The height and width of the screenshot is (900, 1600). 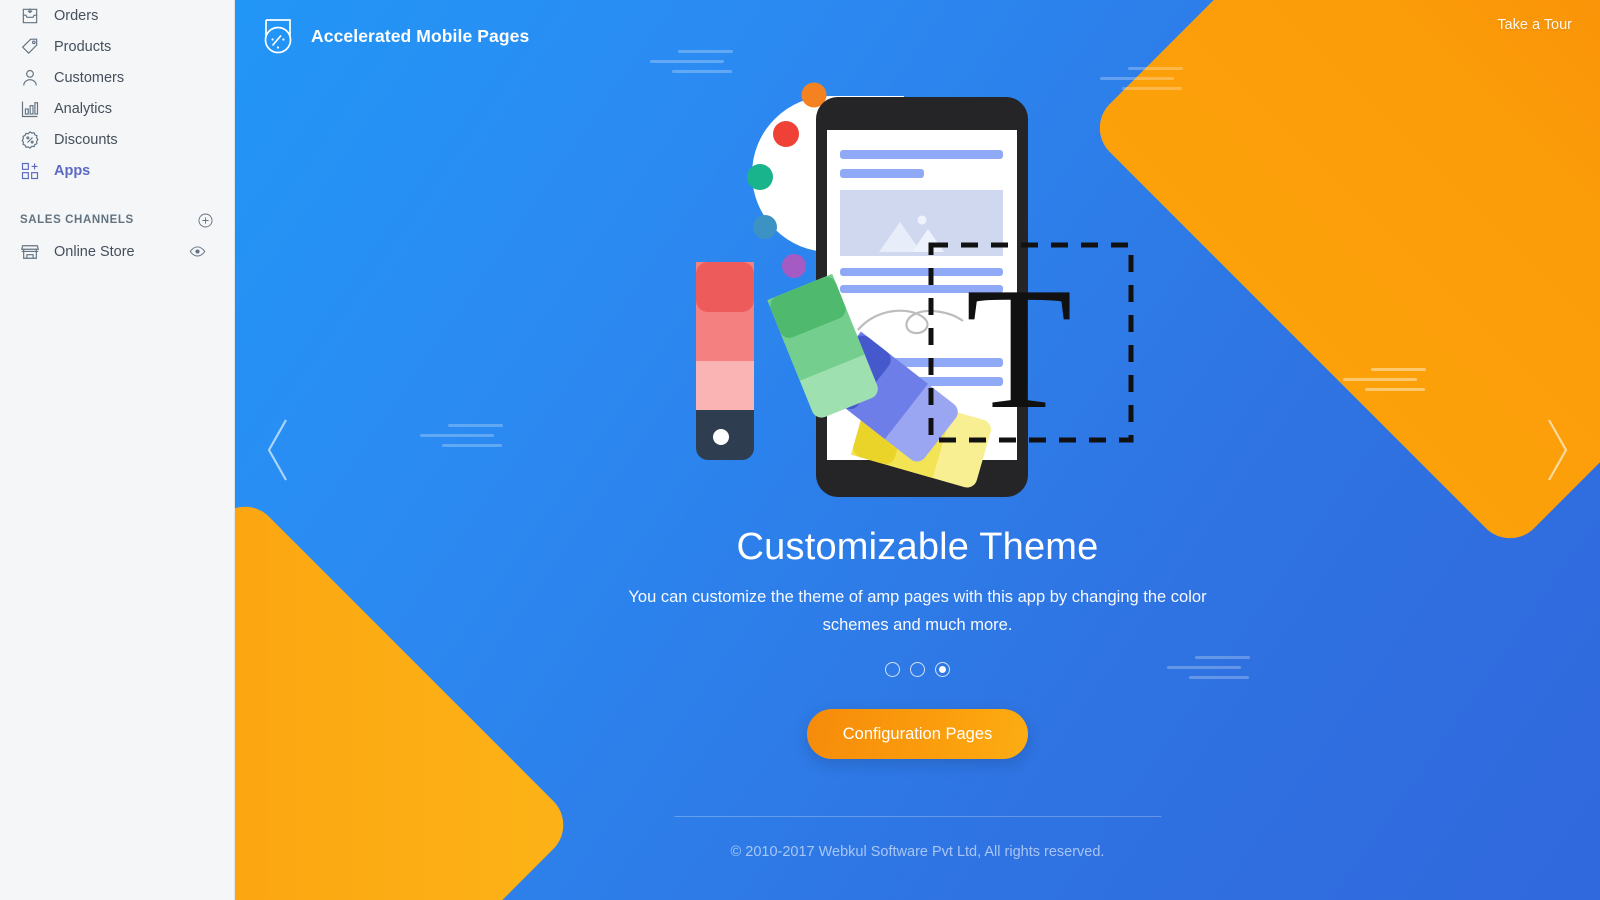 I want to click on discounts-icon, so click(x=30, y=140).